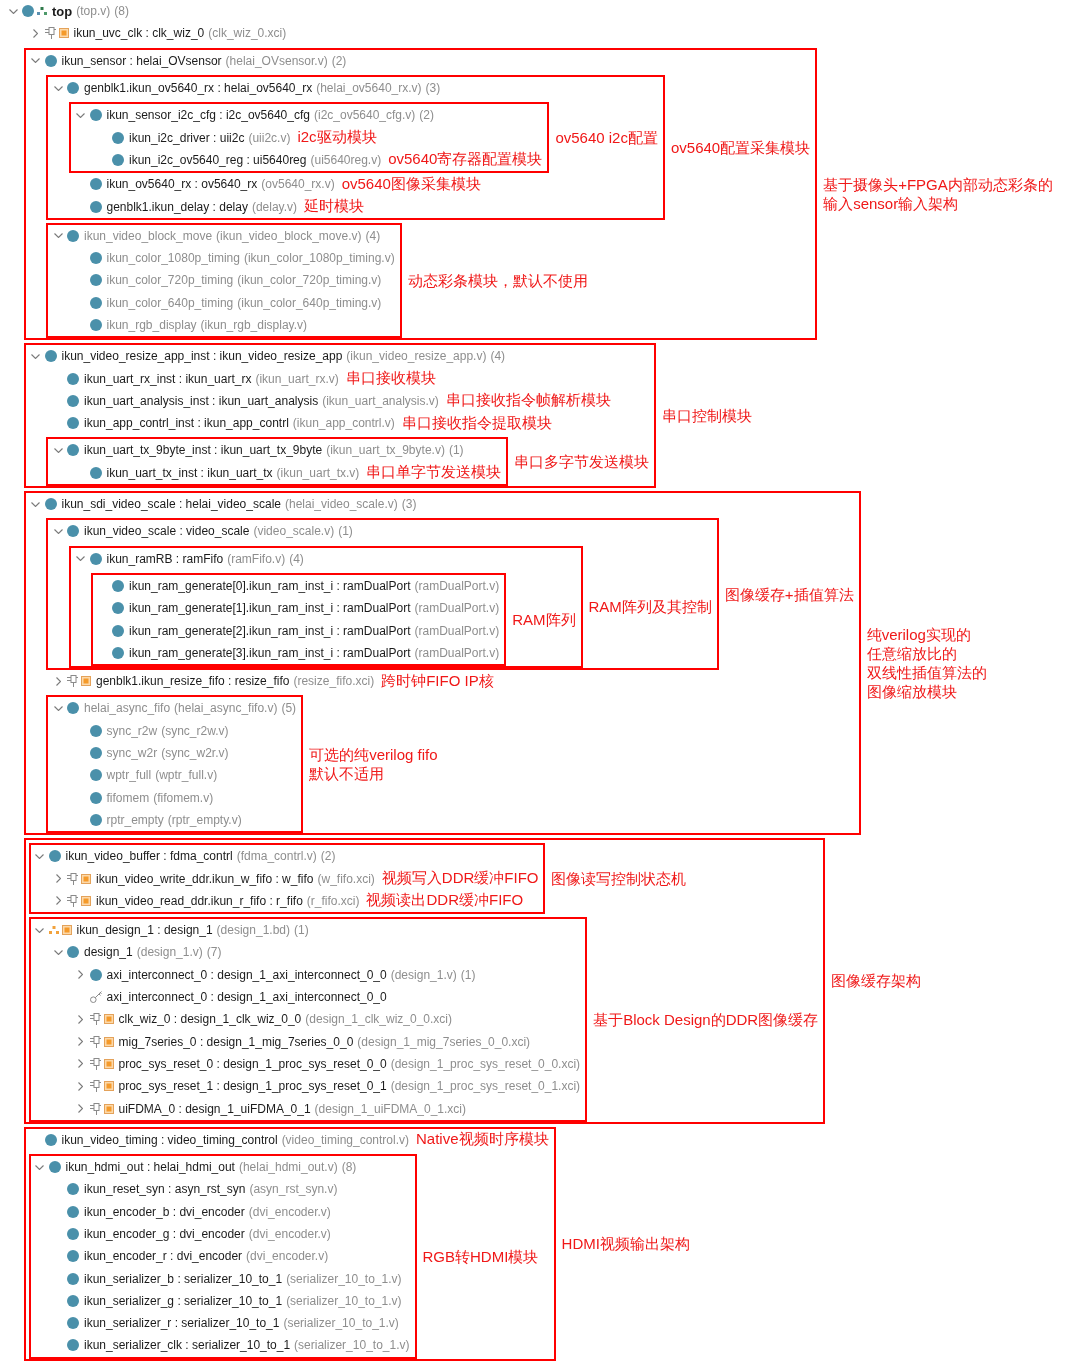 The height and width of the screenshot is (1368, 1070). I want to click on annotation-text: i2c驱动模块, so click(337, 138).